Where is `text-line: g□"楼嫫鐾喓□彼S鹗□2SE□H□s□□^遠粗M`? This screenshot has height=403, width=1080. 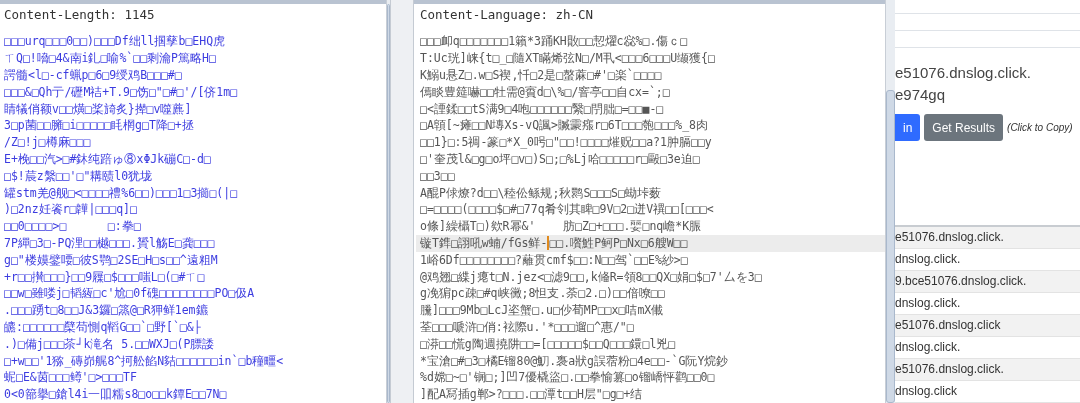 text-line: g□"楼嫫鐾喓□彼S鹗□2SE□H□s□□^遠粗M is located at coordinates (111, 260).